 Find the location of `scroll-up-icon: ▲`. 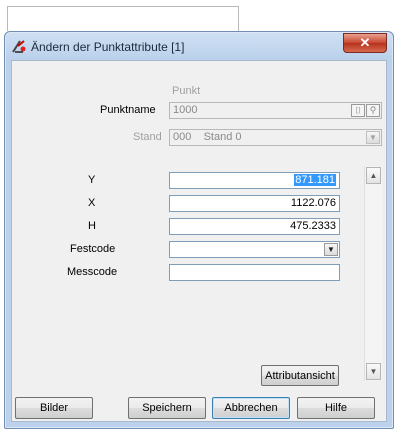

scroll-up-icon: ▲ is located at coordinates (373, 175).